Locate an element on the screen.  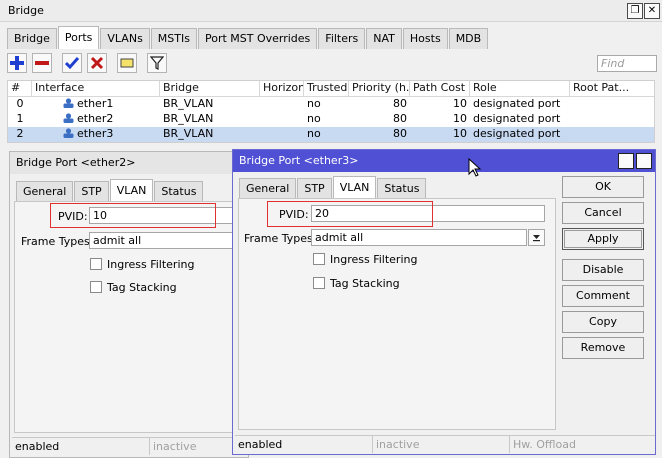
apply-button: Apply is located at coordinates (603, 239).